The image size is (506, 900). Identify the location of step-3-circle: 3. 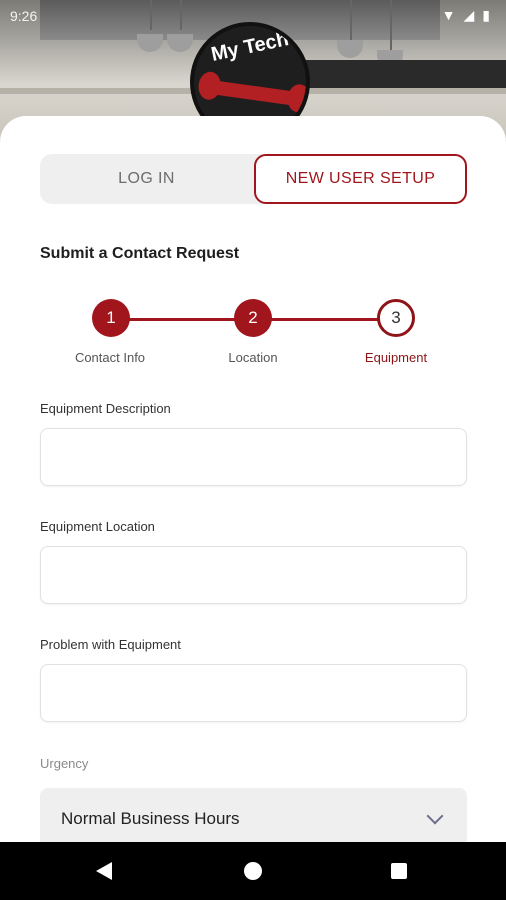
(396, 318).